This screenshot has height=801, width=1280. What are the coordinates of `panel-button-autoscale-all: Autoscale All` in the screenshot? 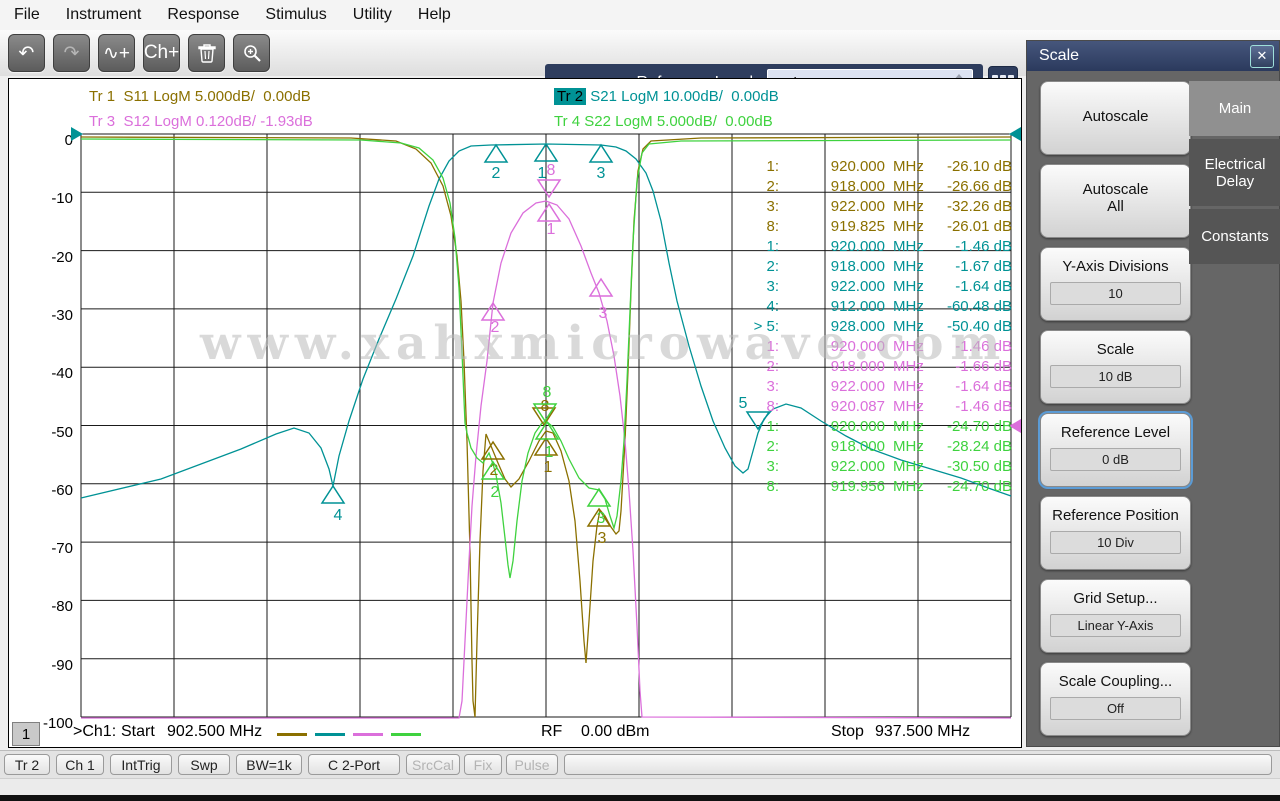 It's located at (1115, 201).